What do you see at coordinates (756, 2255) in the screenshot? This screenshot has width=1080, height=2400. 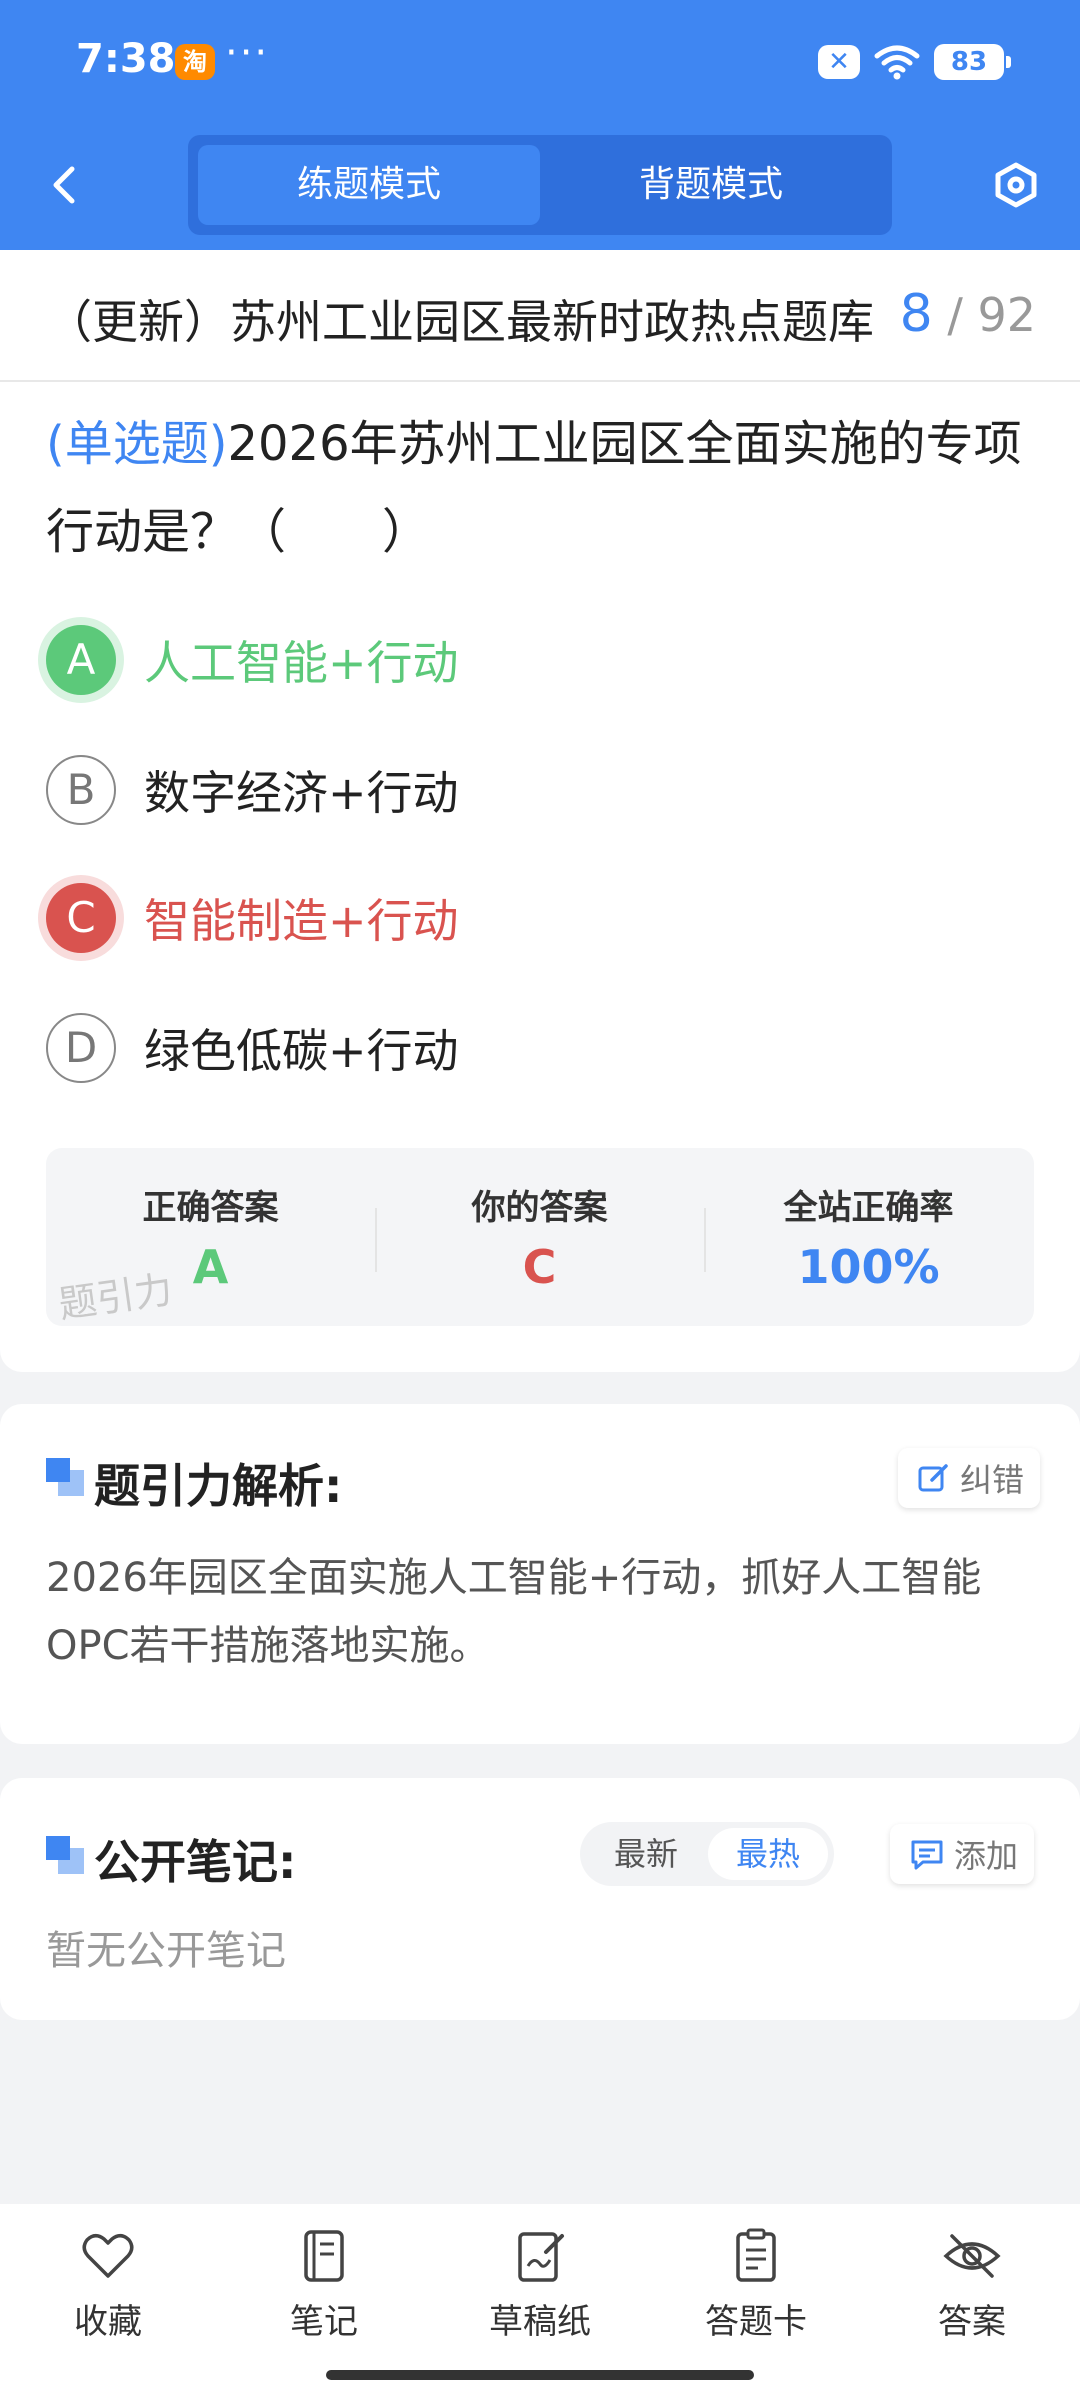 I see `answer-card-icon` at bounding box center [756, 2255].